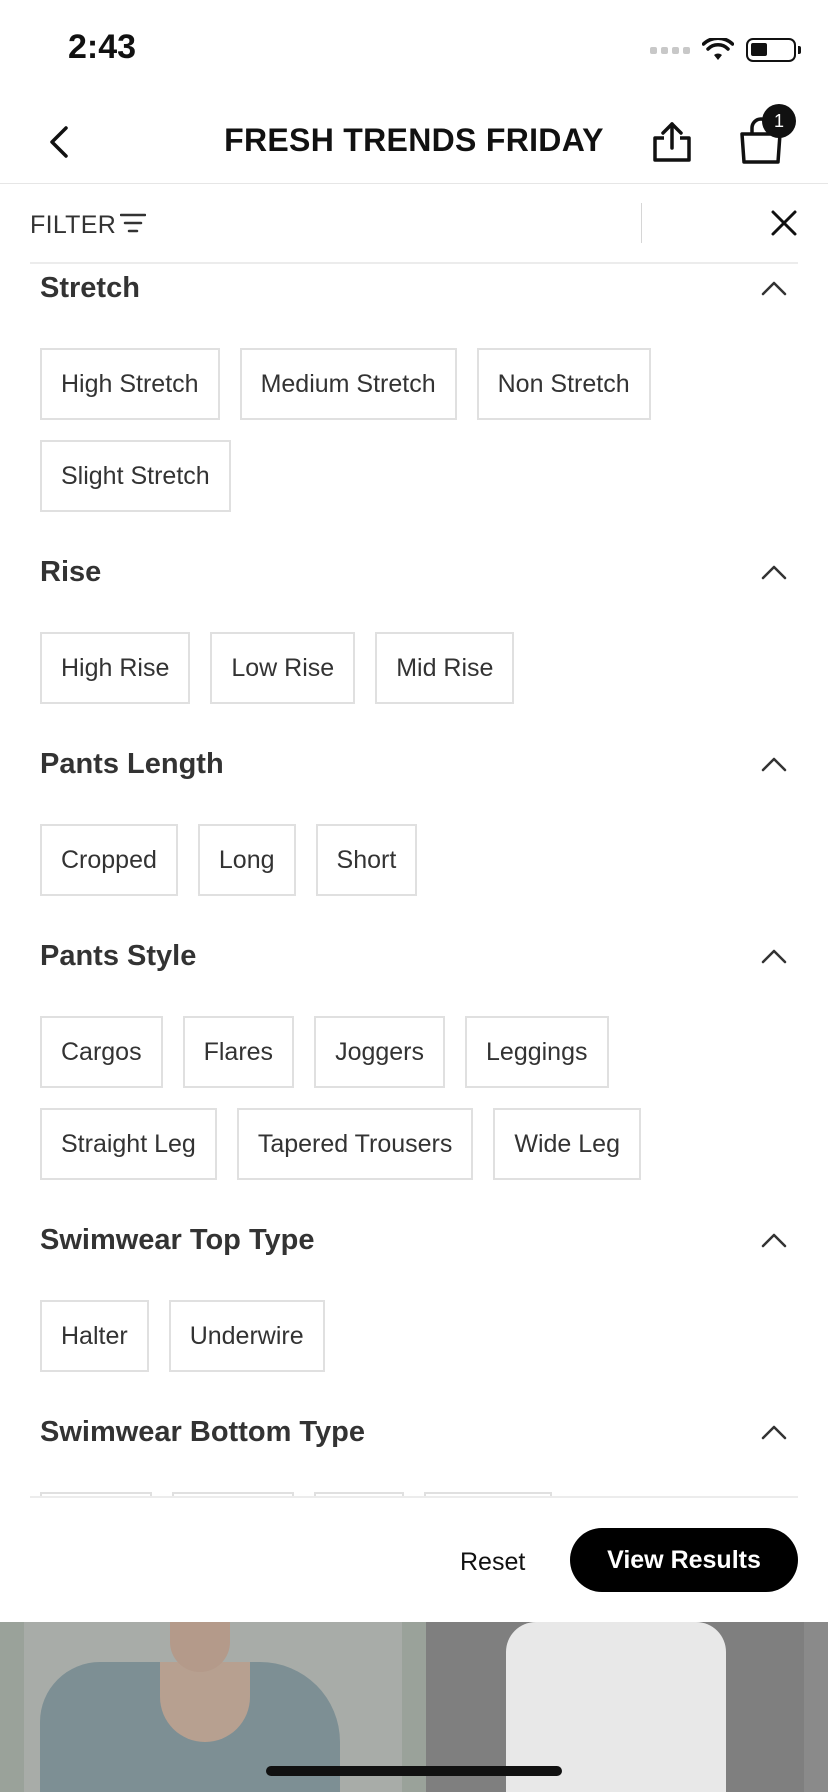 The width and height of the screenshot is (828, 1792). Describe the element at coordinates (130, 384) in the screenshot. I see `filter-chip: High Stretch` at that location.